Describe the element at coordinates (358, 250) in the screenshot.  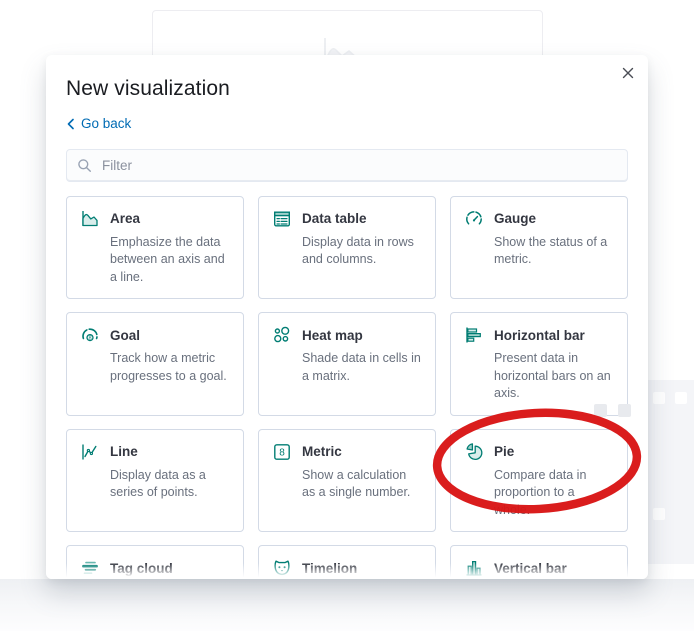
I see `vis-card-description: Display data in rows and columns.` at that location.